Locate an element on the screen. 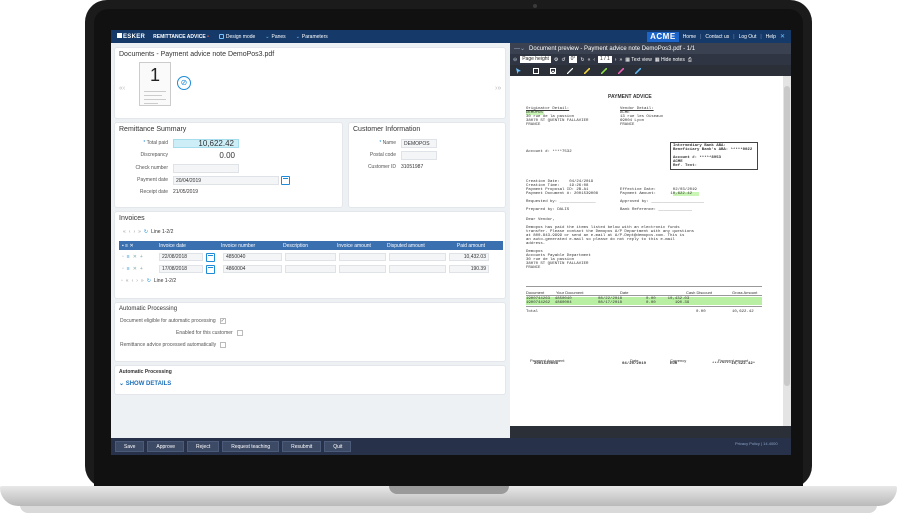 The height and width of the screenshot is (517, 897). fit-icon: ⊖ is located at coordinates (515, 60).